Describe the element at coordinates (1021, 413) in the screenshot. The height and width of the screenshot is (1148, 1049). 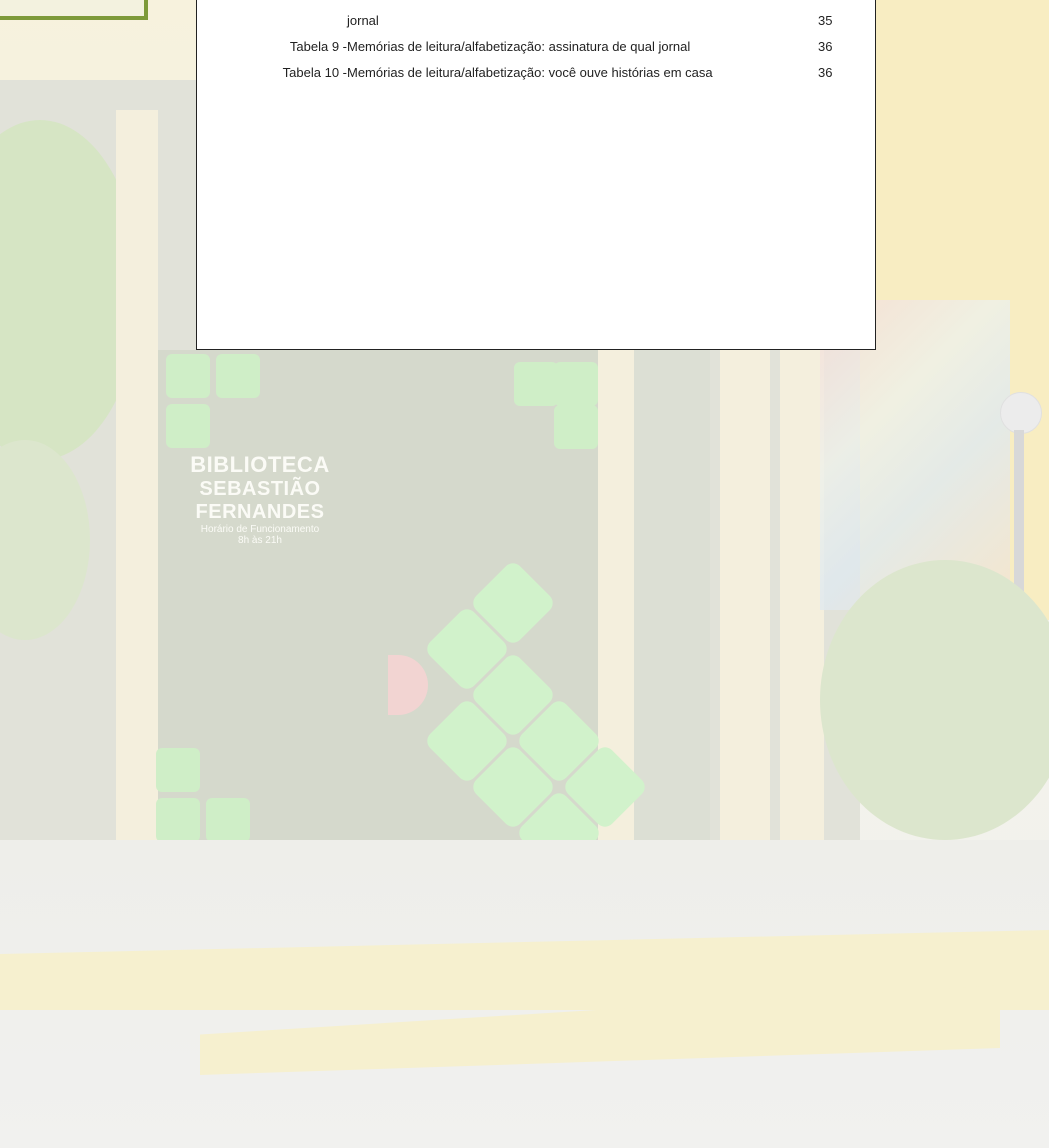
I see `lamp-globe` at that location.